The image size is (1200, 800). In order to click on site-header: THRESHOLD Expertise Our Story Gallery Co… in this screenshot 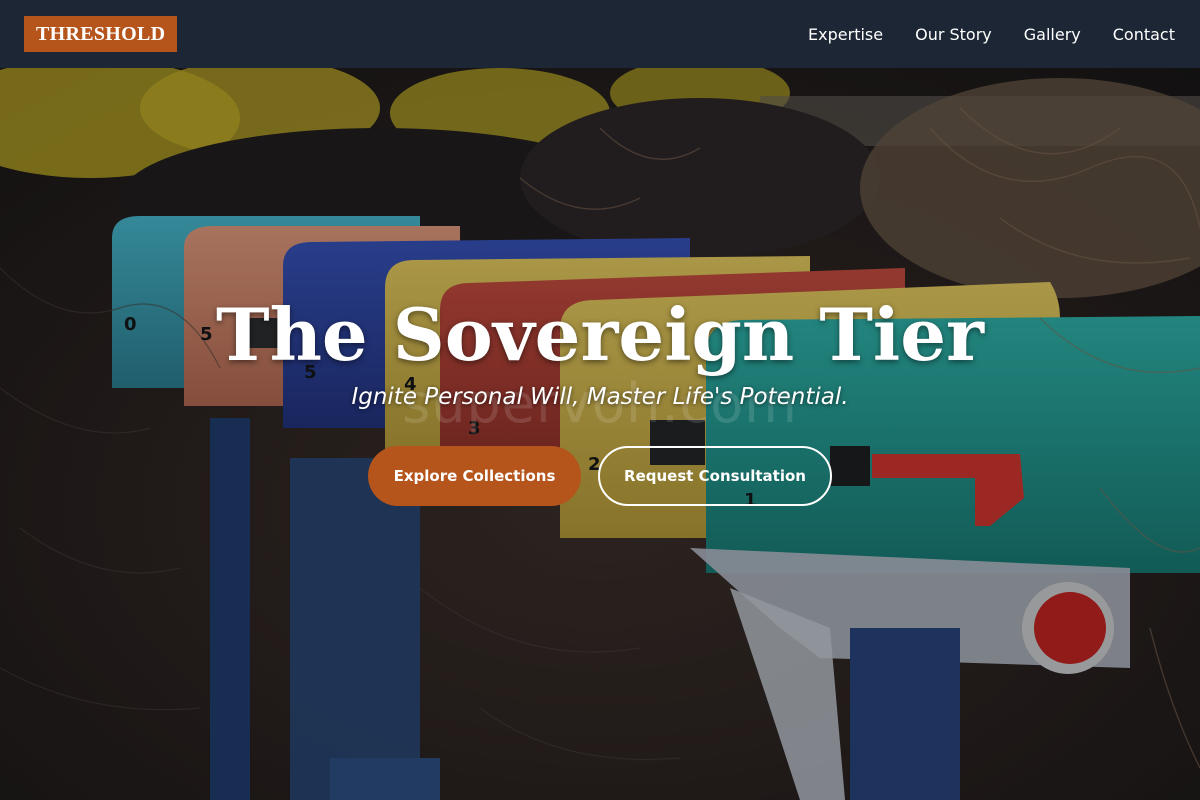, I will do `click(600, 34)`.